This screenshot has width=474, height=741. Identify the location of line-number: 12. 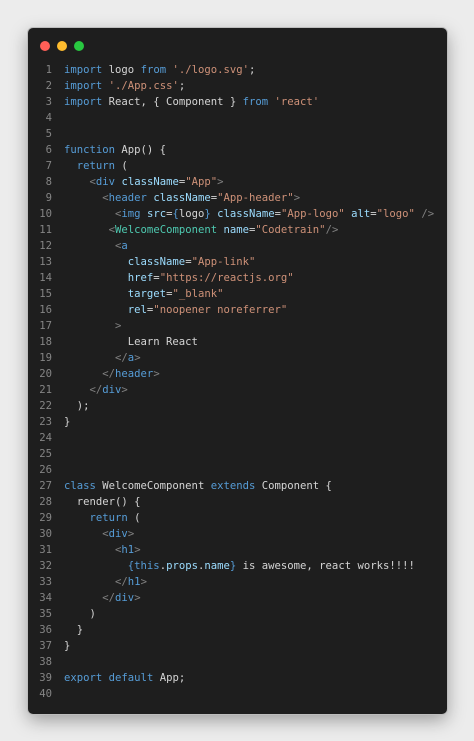
(45, 246).